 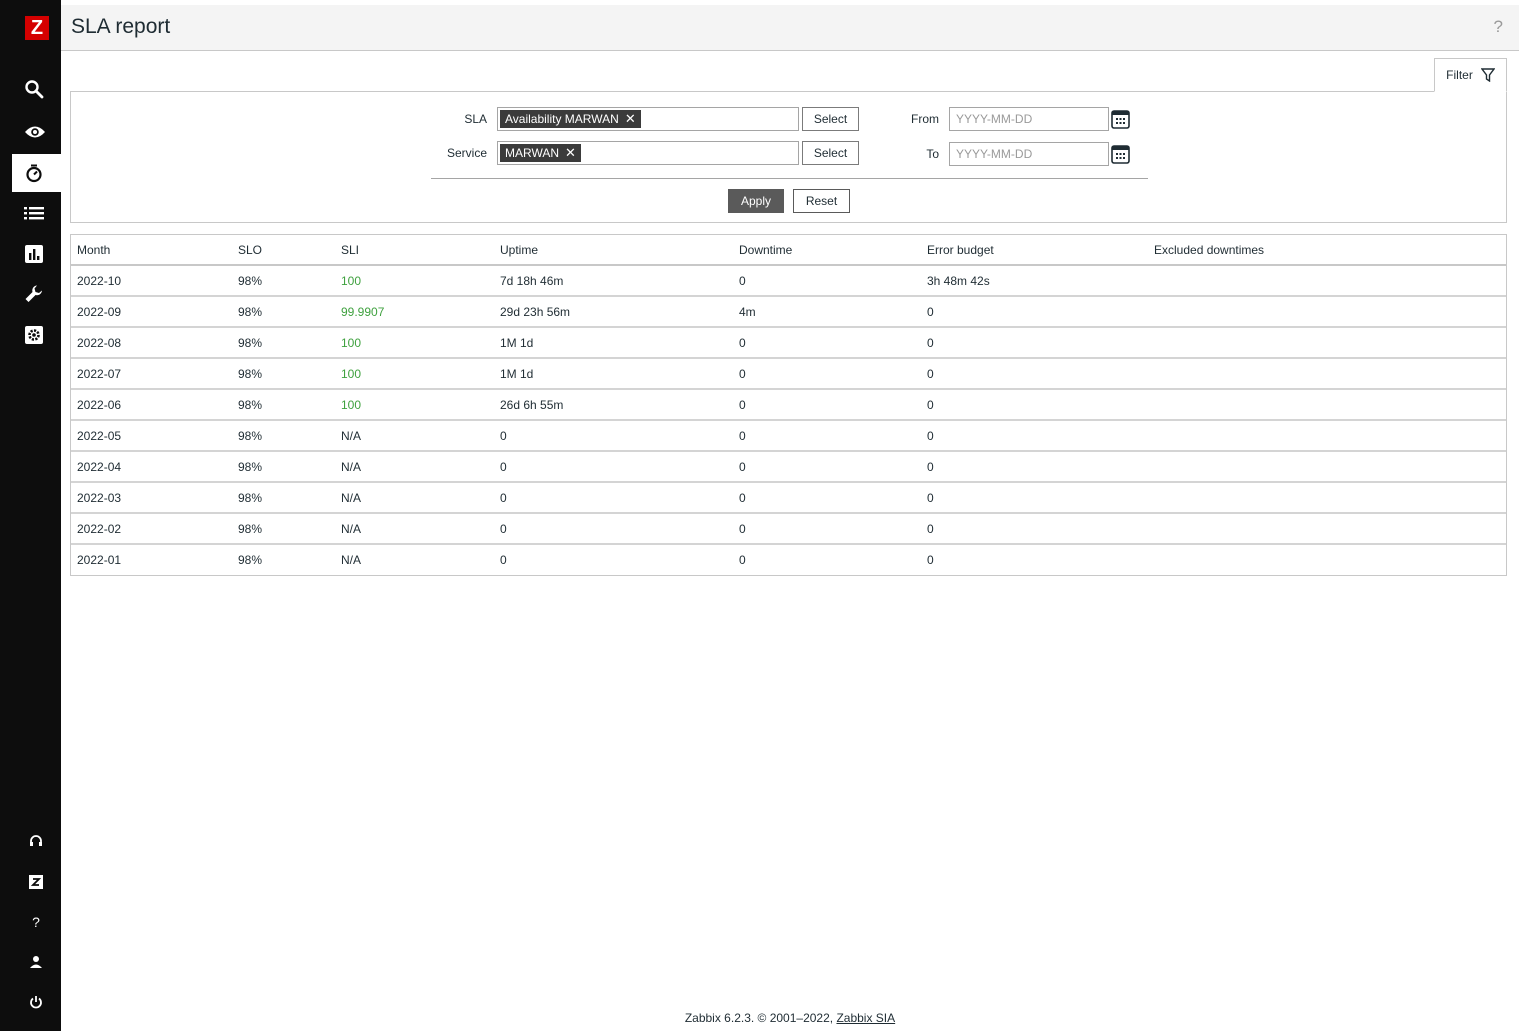 I want to click on configuration-nav, so click(x=36, y=294).